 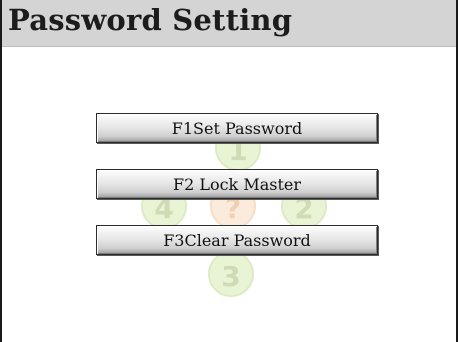 I want to click on title-bar: Password Setting, so click(x=229, y=23).